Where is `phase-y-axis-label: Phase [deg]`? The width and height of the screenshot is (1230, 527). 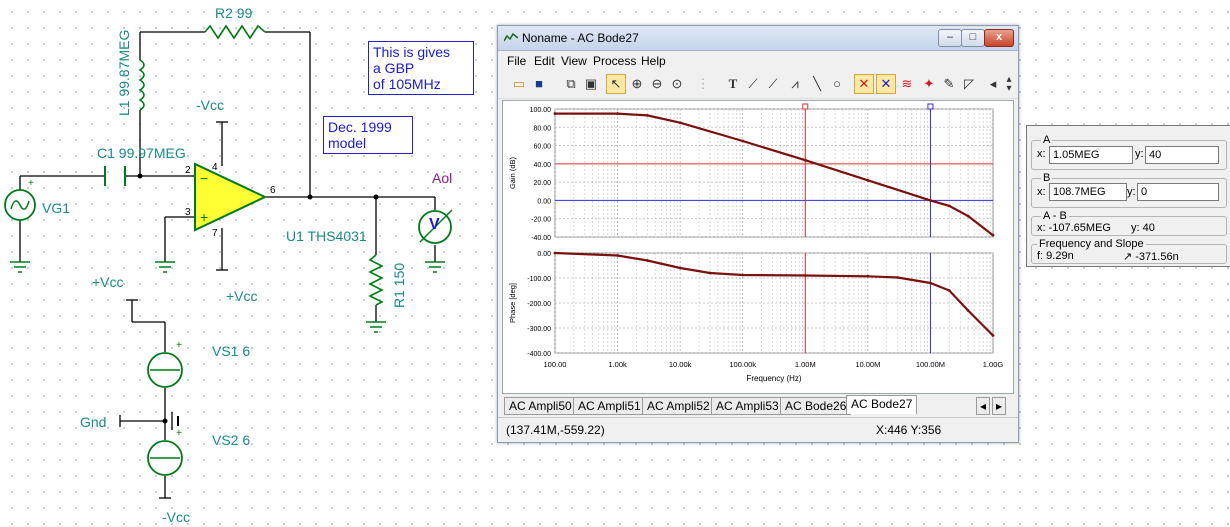 phase-y-axis-label: Phase [deg] is located at coordinates (512, 303).